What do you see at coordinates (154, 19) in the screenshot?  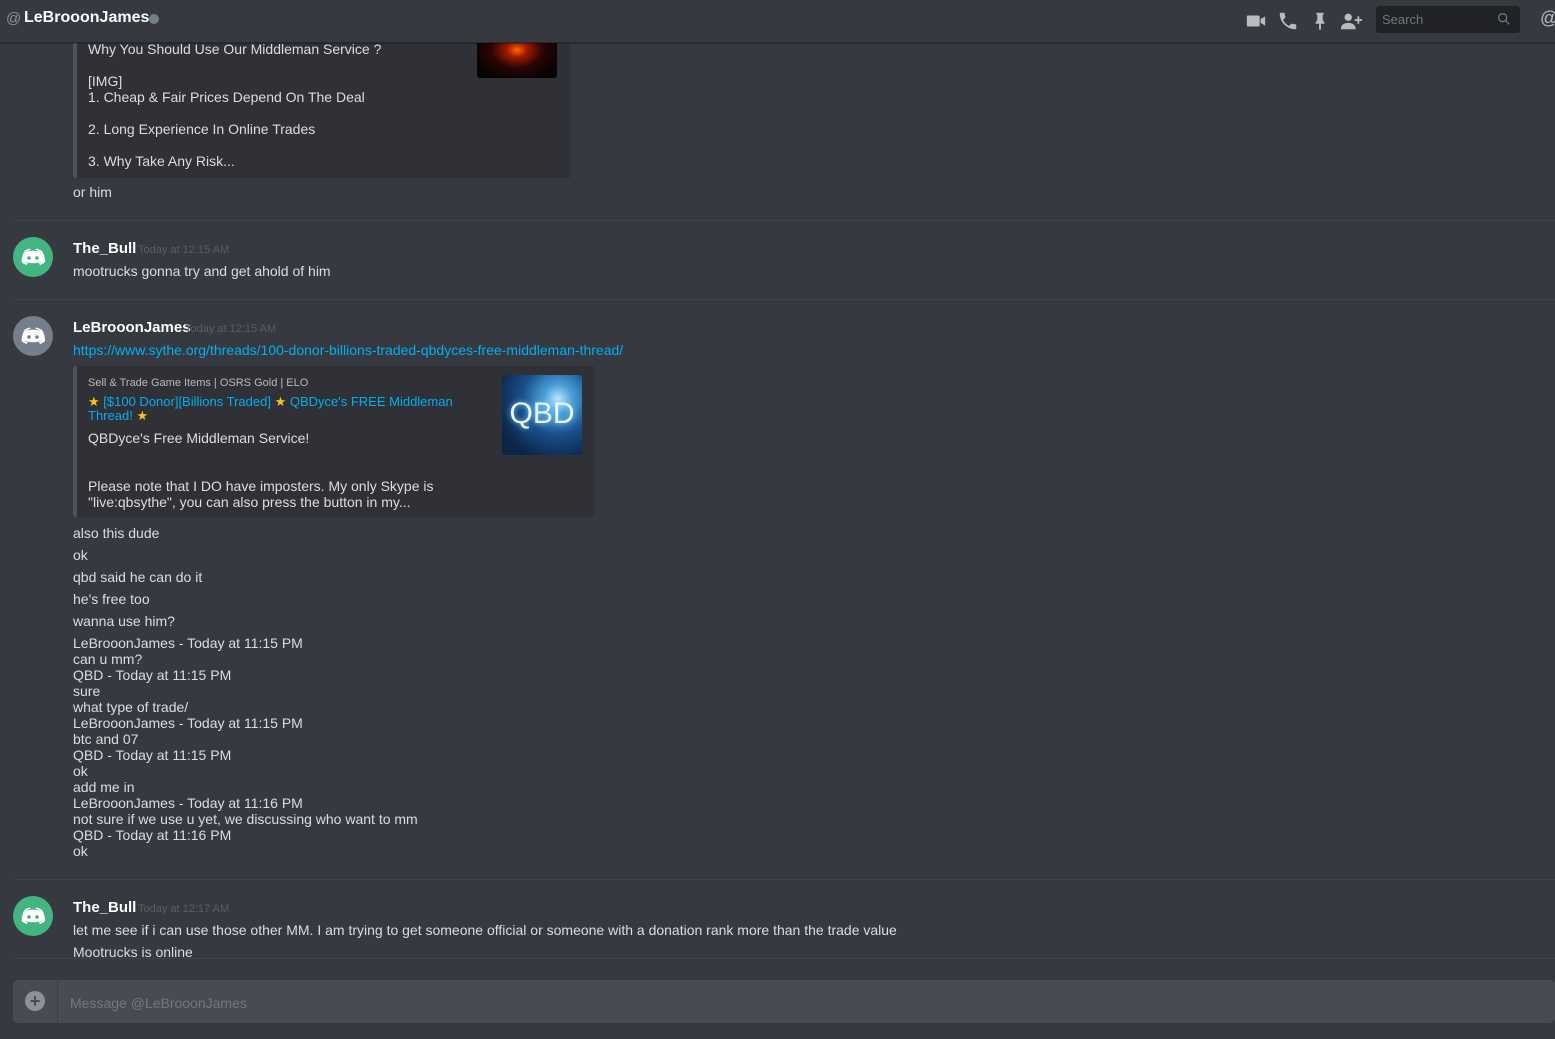 I see `status-indicator` at bounding box center [154, 19].